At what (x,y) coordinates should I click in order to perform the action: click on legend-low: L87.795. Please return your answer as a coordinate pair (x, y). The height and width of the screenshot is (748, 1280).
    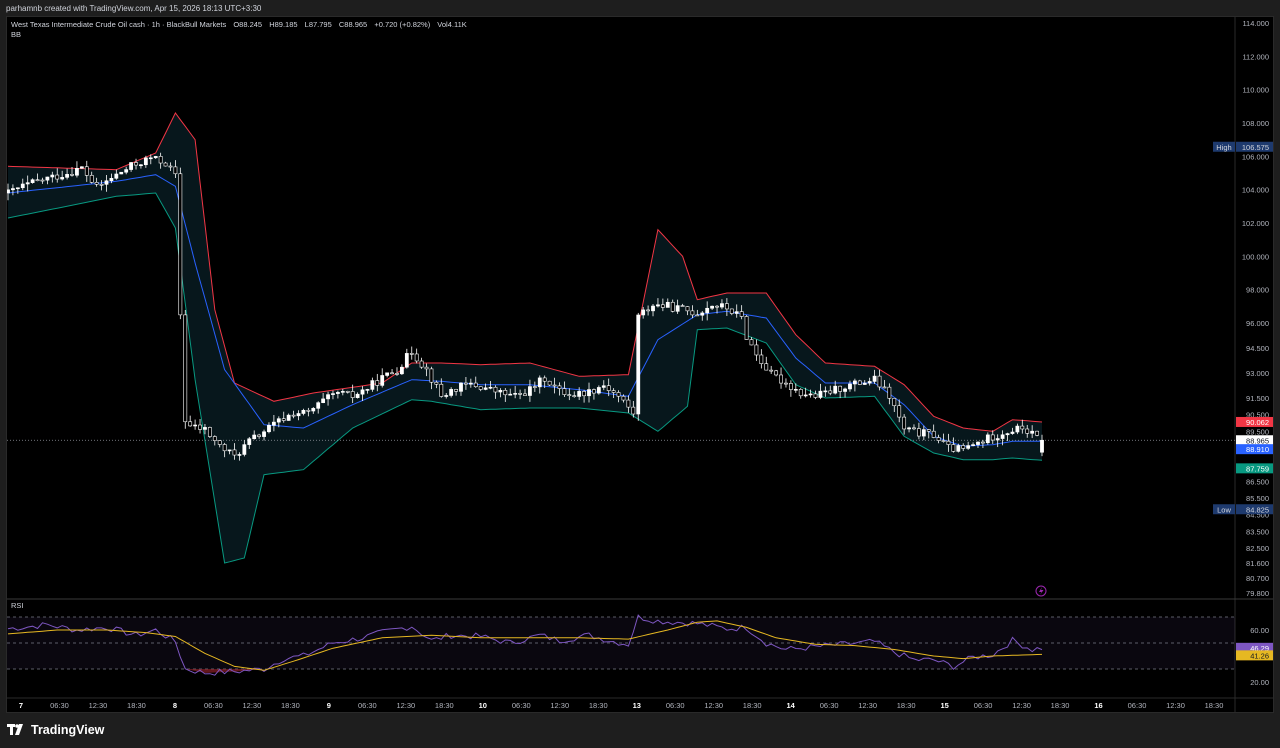
    Looking at the image, I should click on (318, 24).